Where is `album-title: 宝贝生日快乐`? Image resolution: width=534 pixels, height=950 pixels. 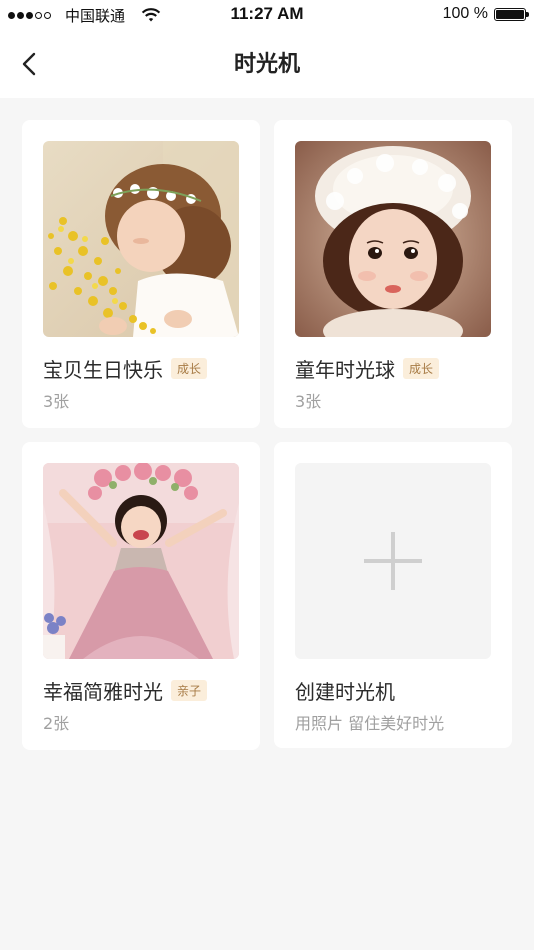
album-title: 宝贝生日快乐 is located at coordinates (103, 370).